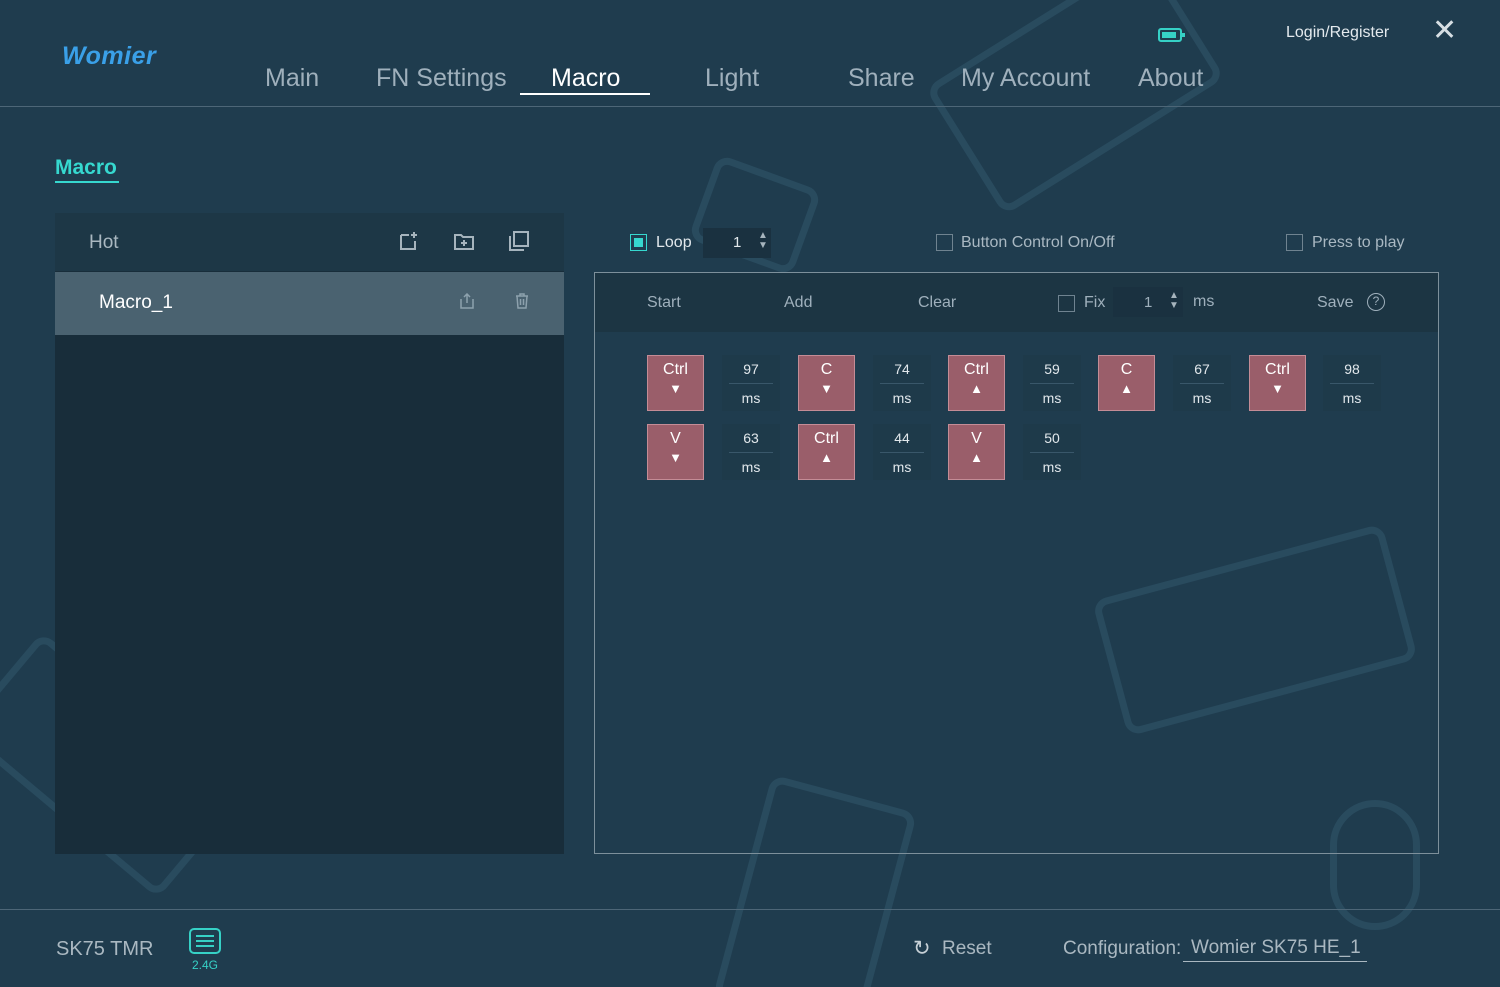 The image size is (1500, 987). What do you see at coordinates (902, 452) in the screenshot?
I see `macro-delay: 44 ms` at bounding box center [902, 452].